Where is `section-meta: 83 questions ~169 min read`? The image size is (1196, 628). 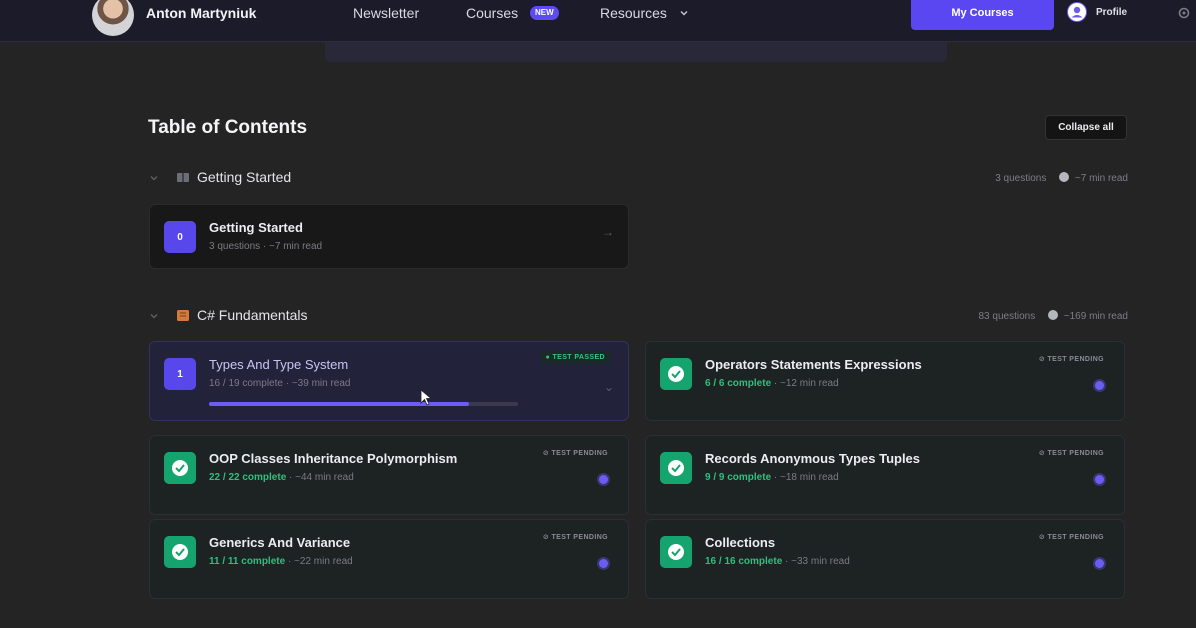
section-meta: 83 questions ~169 min read is located at coordinates (1053, 316).